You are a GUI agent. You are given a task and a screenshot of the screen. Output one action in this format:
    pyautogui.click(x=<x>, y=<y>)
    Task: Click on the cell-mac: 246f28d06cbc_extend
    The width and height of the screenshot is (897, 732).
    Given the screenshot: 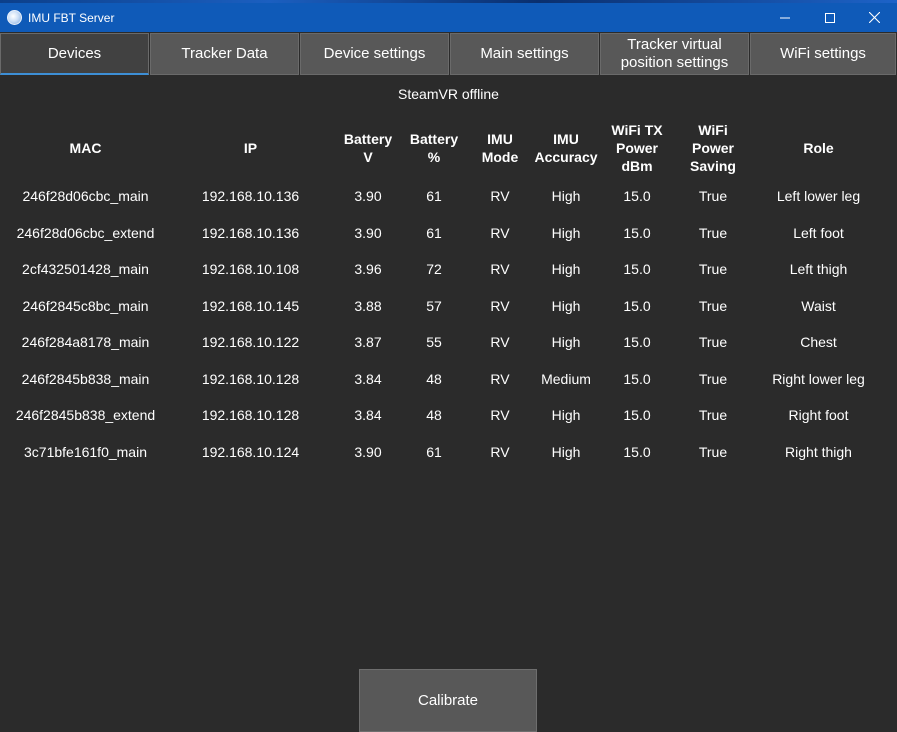 What is the action you would take?
    pyautogui.click(x=85, y=232)
    